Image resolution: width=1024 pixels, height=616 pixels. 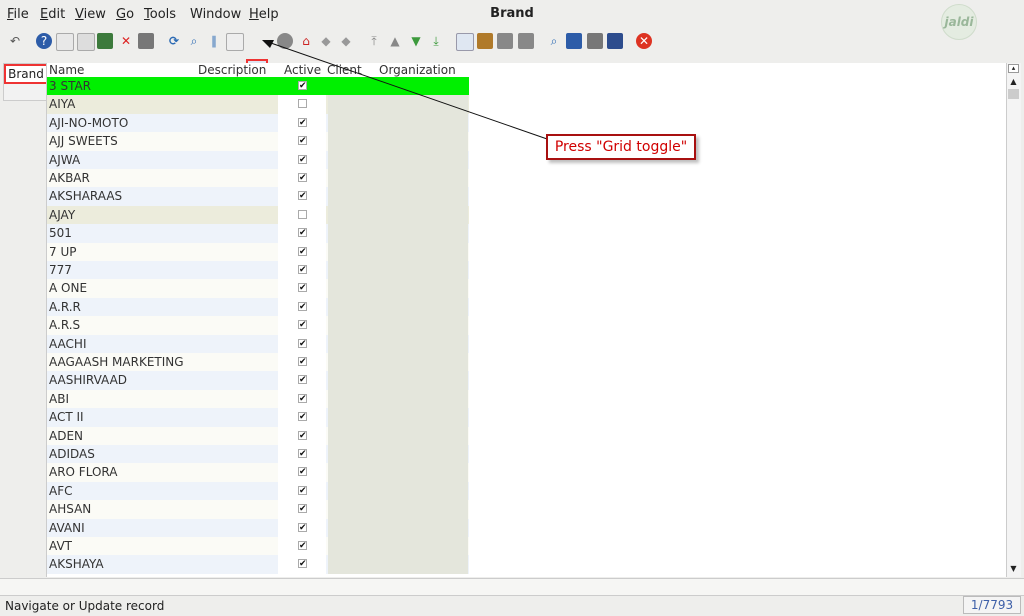 I want to click on cell-name: 501, so click(x=123, y=233).